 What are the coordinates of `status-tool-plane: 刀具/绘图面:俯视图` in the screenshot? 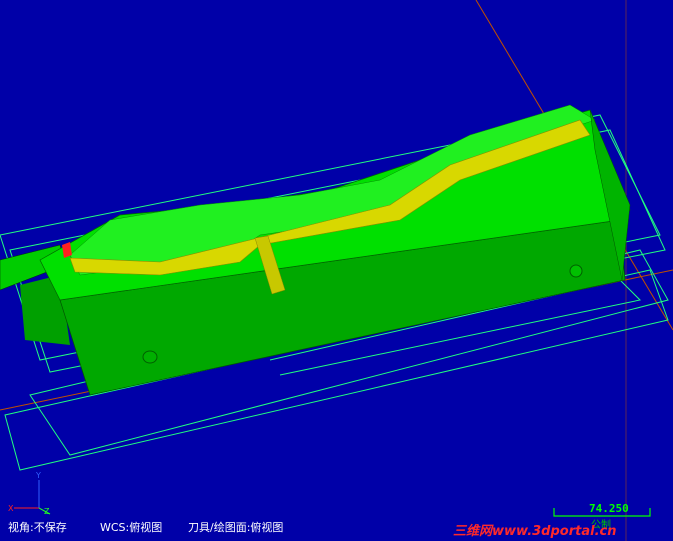 It's located at (236, 527).